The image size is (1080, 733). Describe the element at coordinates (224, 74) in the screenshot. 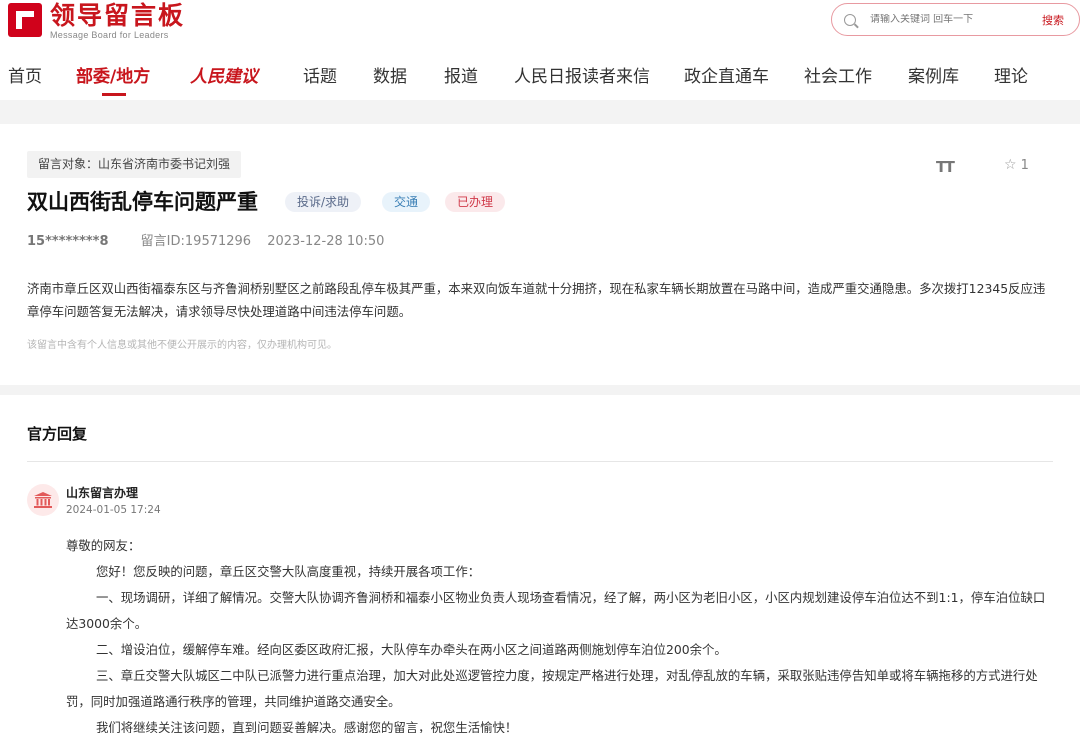

I see `nav-people-suggestions: 人民建议` at that location.